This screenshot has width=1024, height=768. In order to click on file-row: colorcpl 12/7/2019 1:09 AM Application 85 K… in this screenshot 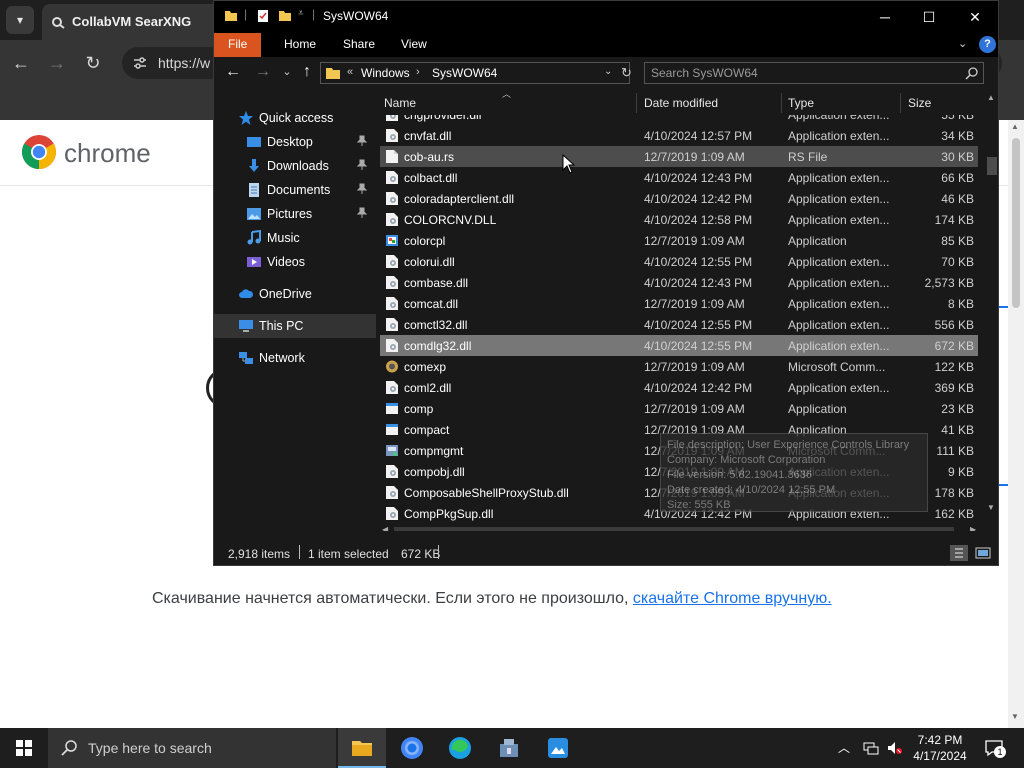, I will do `click(679, 240)`.